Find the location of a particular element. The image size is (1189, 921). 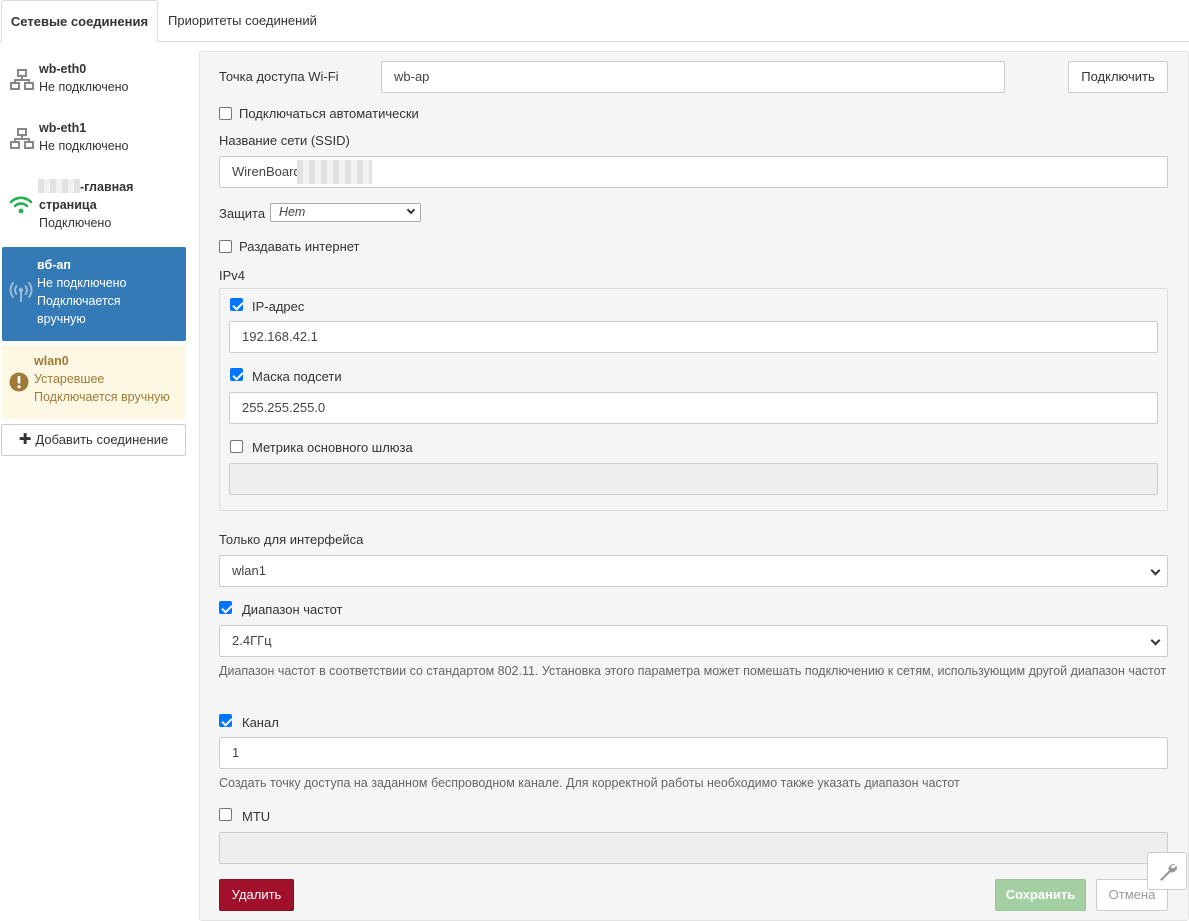

wrench-icon is located at coordinates (1168, 873).